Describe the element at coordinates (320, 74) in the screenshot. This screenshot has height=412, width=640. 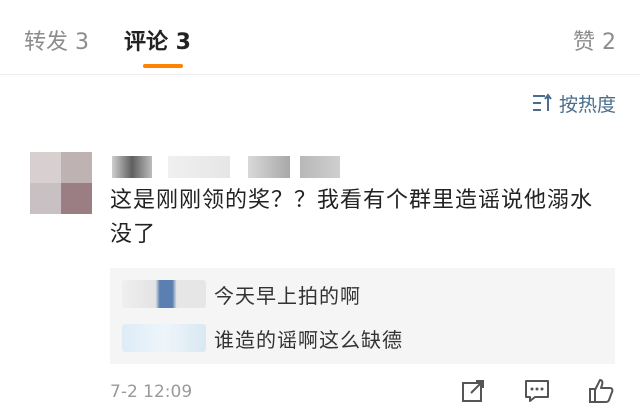
I see `tab-divider` at that location.